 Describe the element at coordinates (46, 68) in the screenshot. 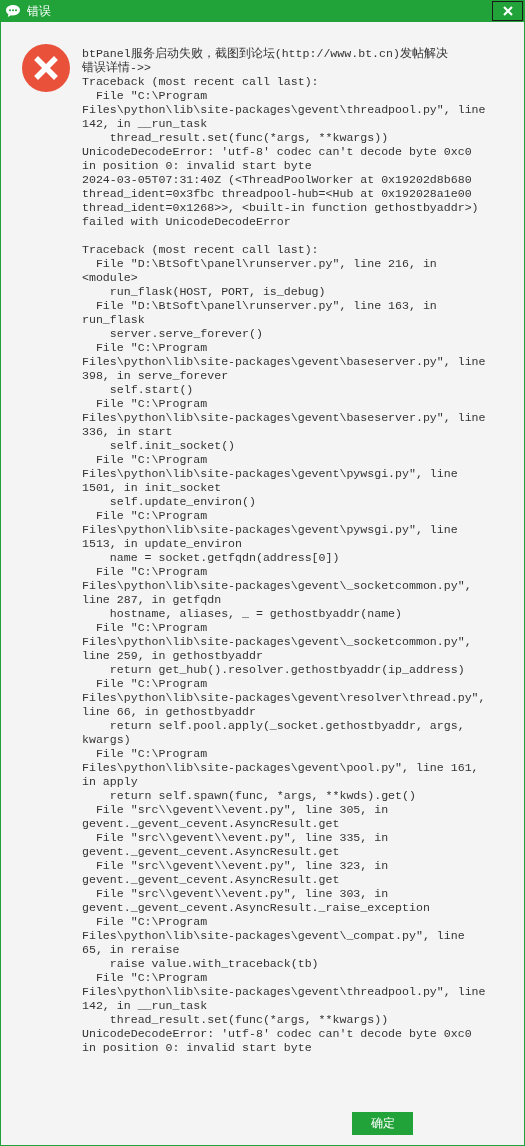

I see `error-icon` at that location.